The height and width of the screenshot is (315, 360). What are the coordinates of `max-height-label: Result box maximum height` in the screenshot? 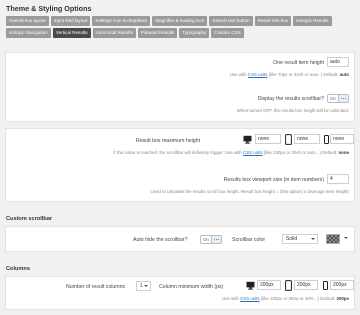 It's located at (168, 141).